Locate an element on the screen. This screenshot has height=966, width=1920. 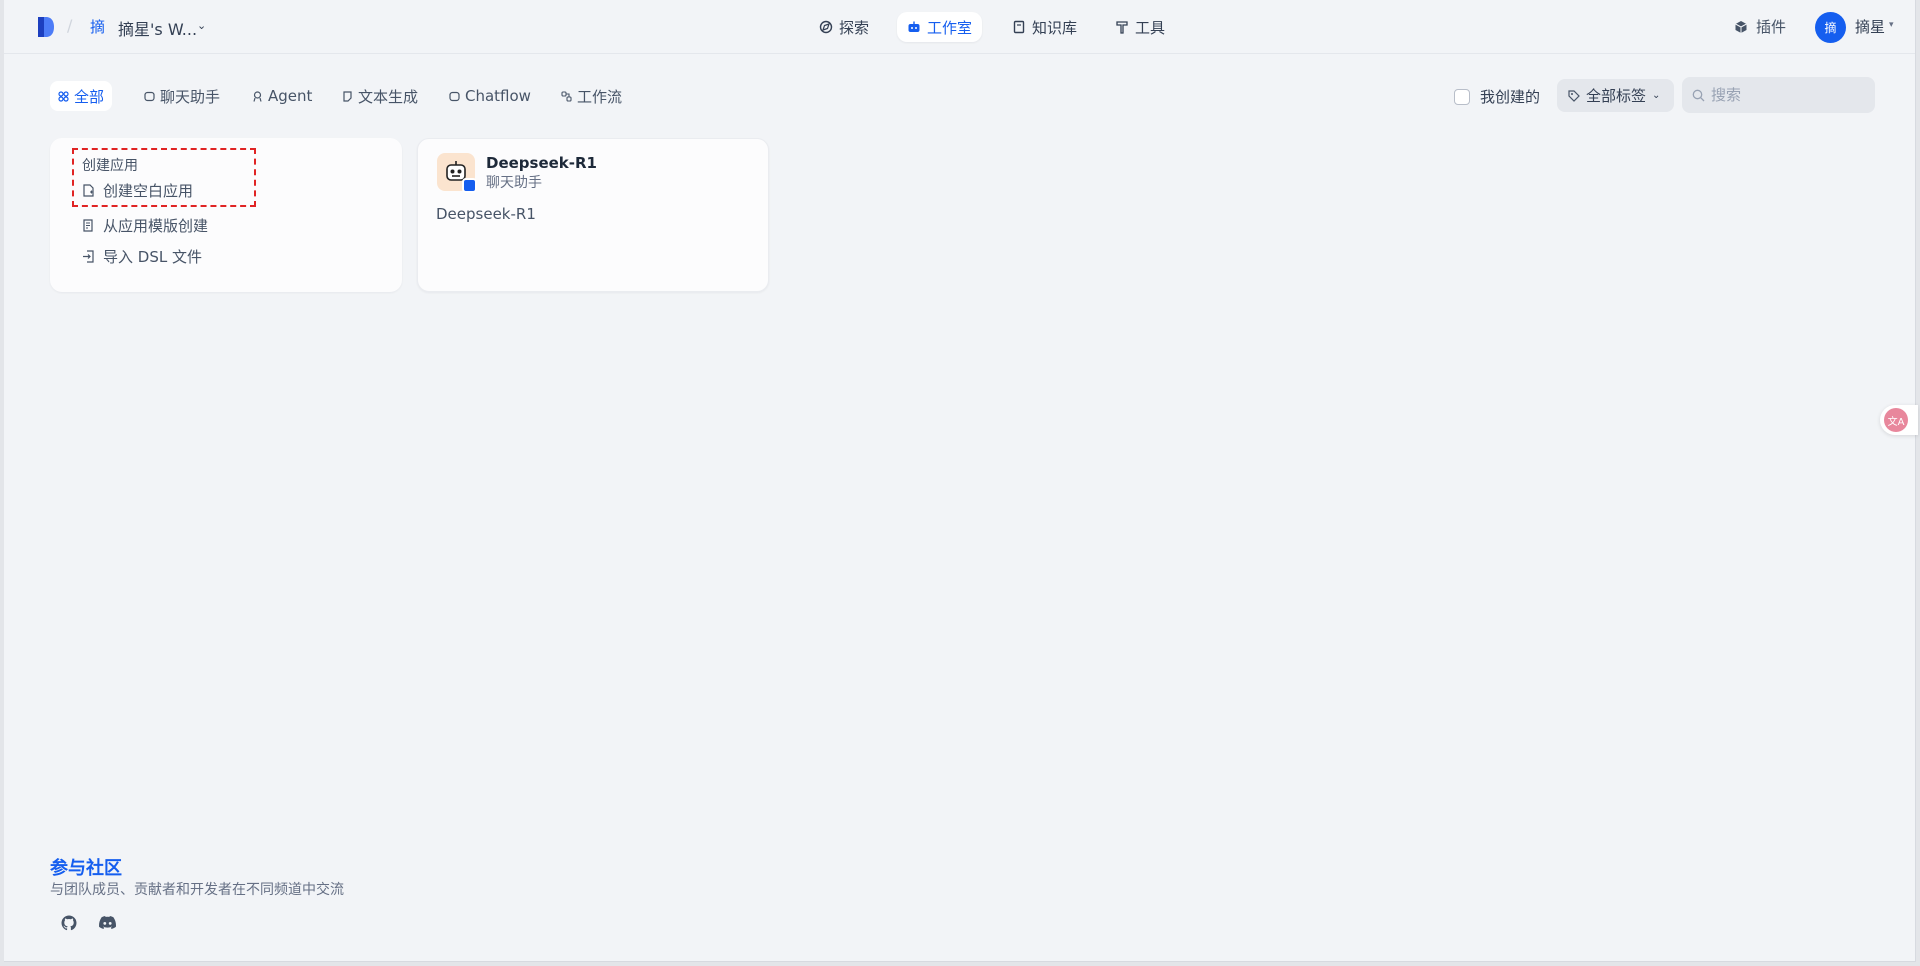
create-from-template-button: 从应用模版创建 is located at coordinates (145, 225).